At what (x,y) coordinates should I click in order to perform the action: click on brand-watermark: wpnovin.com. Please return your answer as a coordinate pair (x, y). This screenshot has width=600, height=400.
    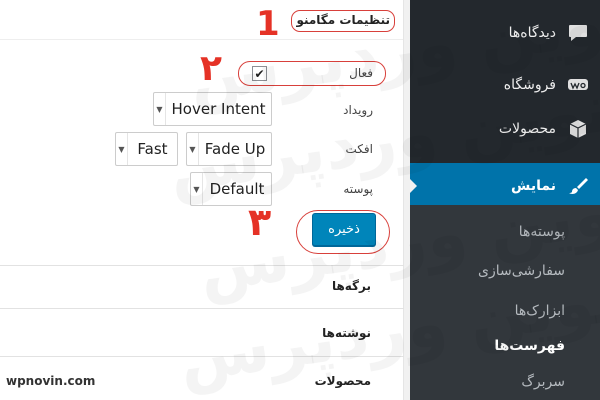
    Looking at the image, I should click on (51, 381).